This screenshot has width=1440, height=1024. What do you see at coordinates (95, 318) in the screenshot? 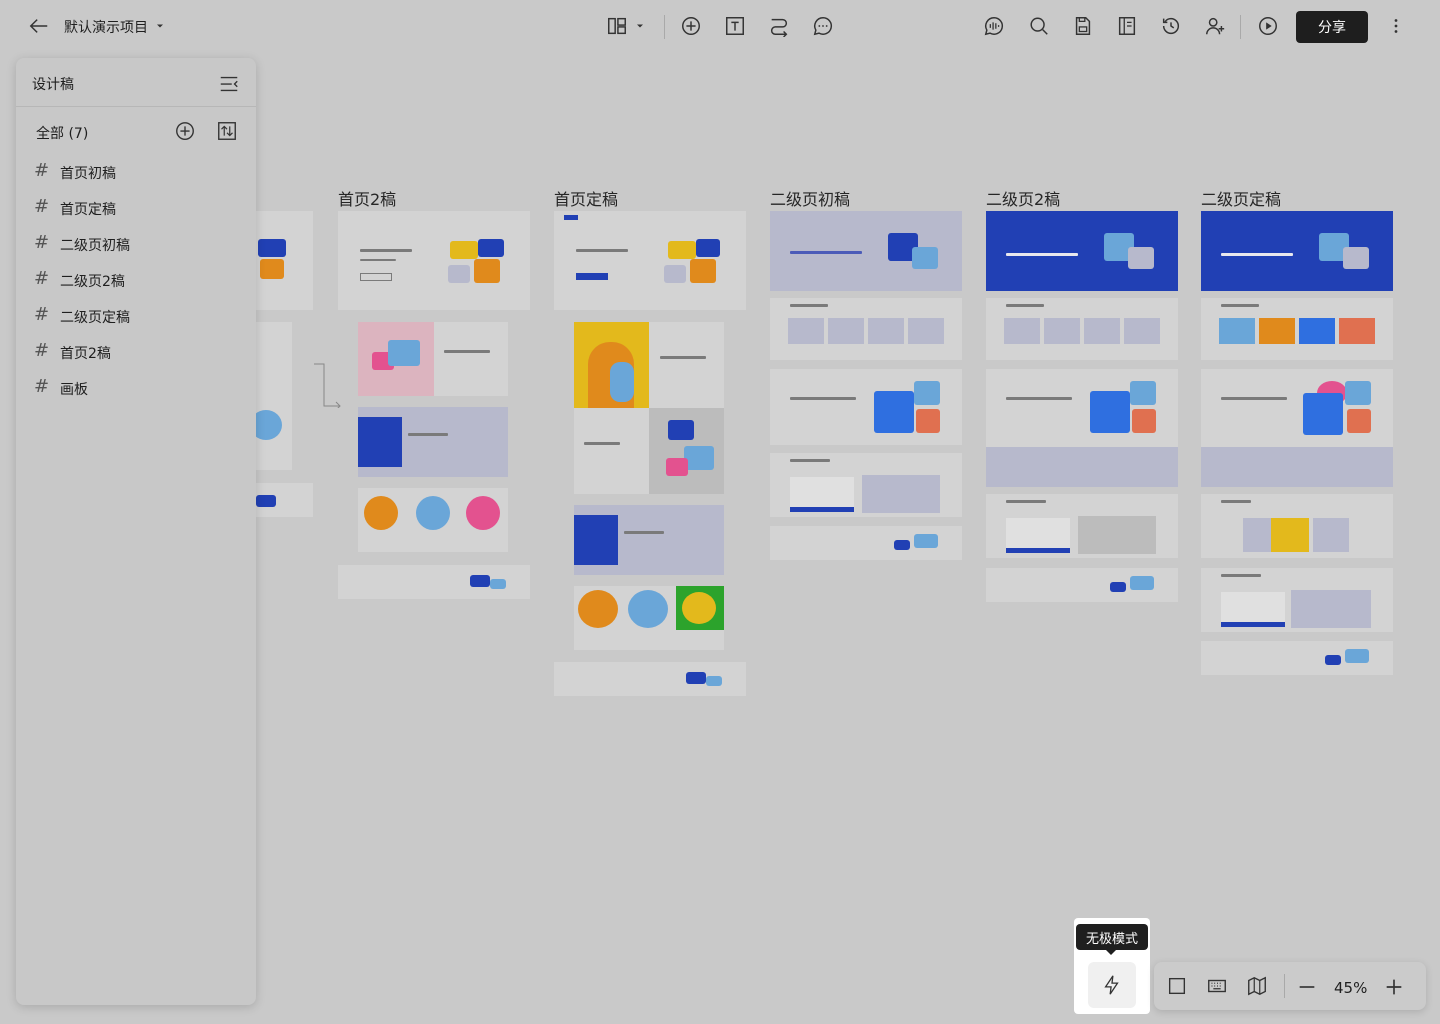
I see `page-item-label: 二级页定稿` at bounding box center [95, 318].